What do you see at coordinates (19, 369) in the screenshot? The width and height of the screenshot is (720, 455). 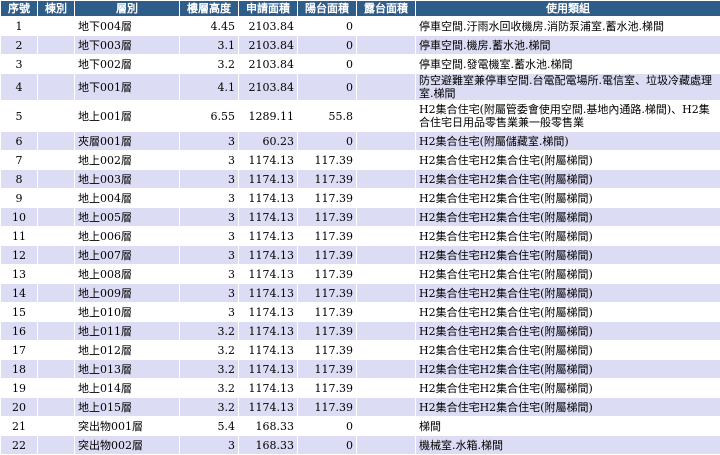 I see `row-serial: 18` at bounding box center [19, 369].